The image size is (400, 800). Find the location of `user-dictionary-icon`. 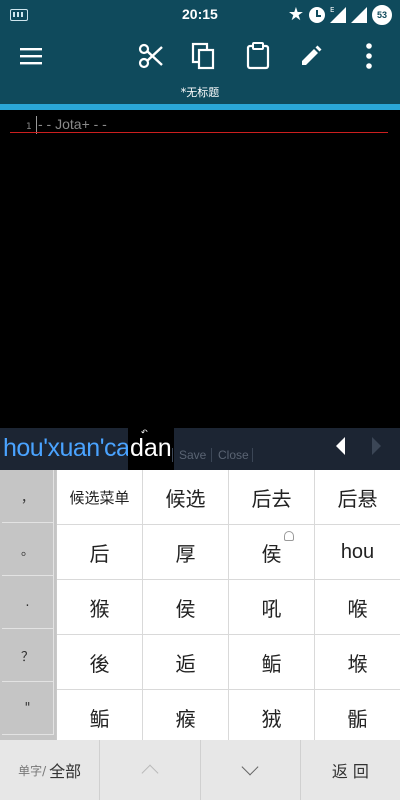

user-dictionary-icon is located at coordinates (289, 536).